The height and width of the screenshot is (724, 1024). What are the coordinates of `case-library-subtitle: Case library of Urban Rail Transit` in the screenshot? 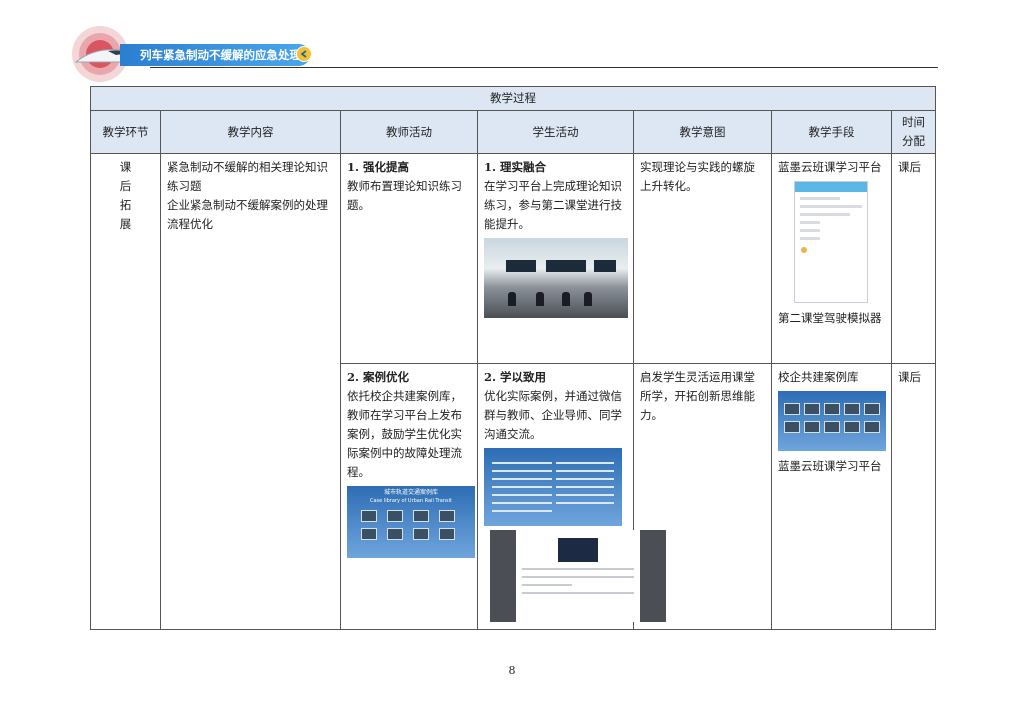 It's located at (411, 501).